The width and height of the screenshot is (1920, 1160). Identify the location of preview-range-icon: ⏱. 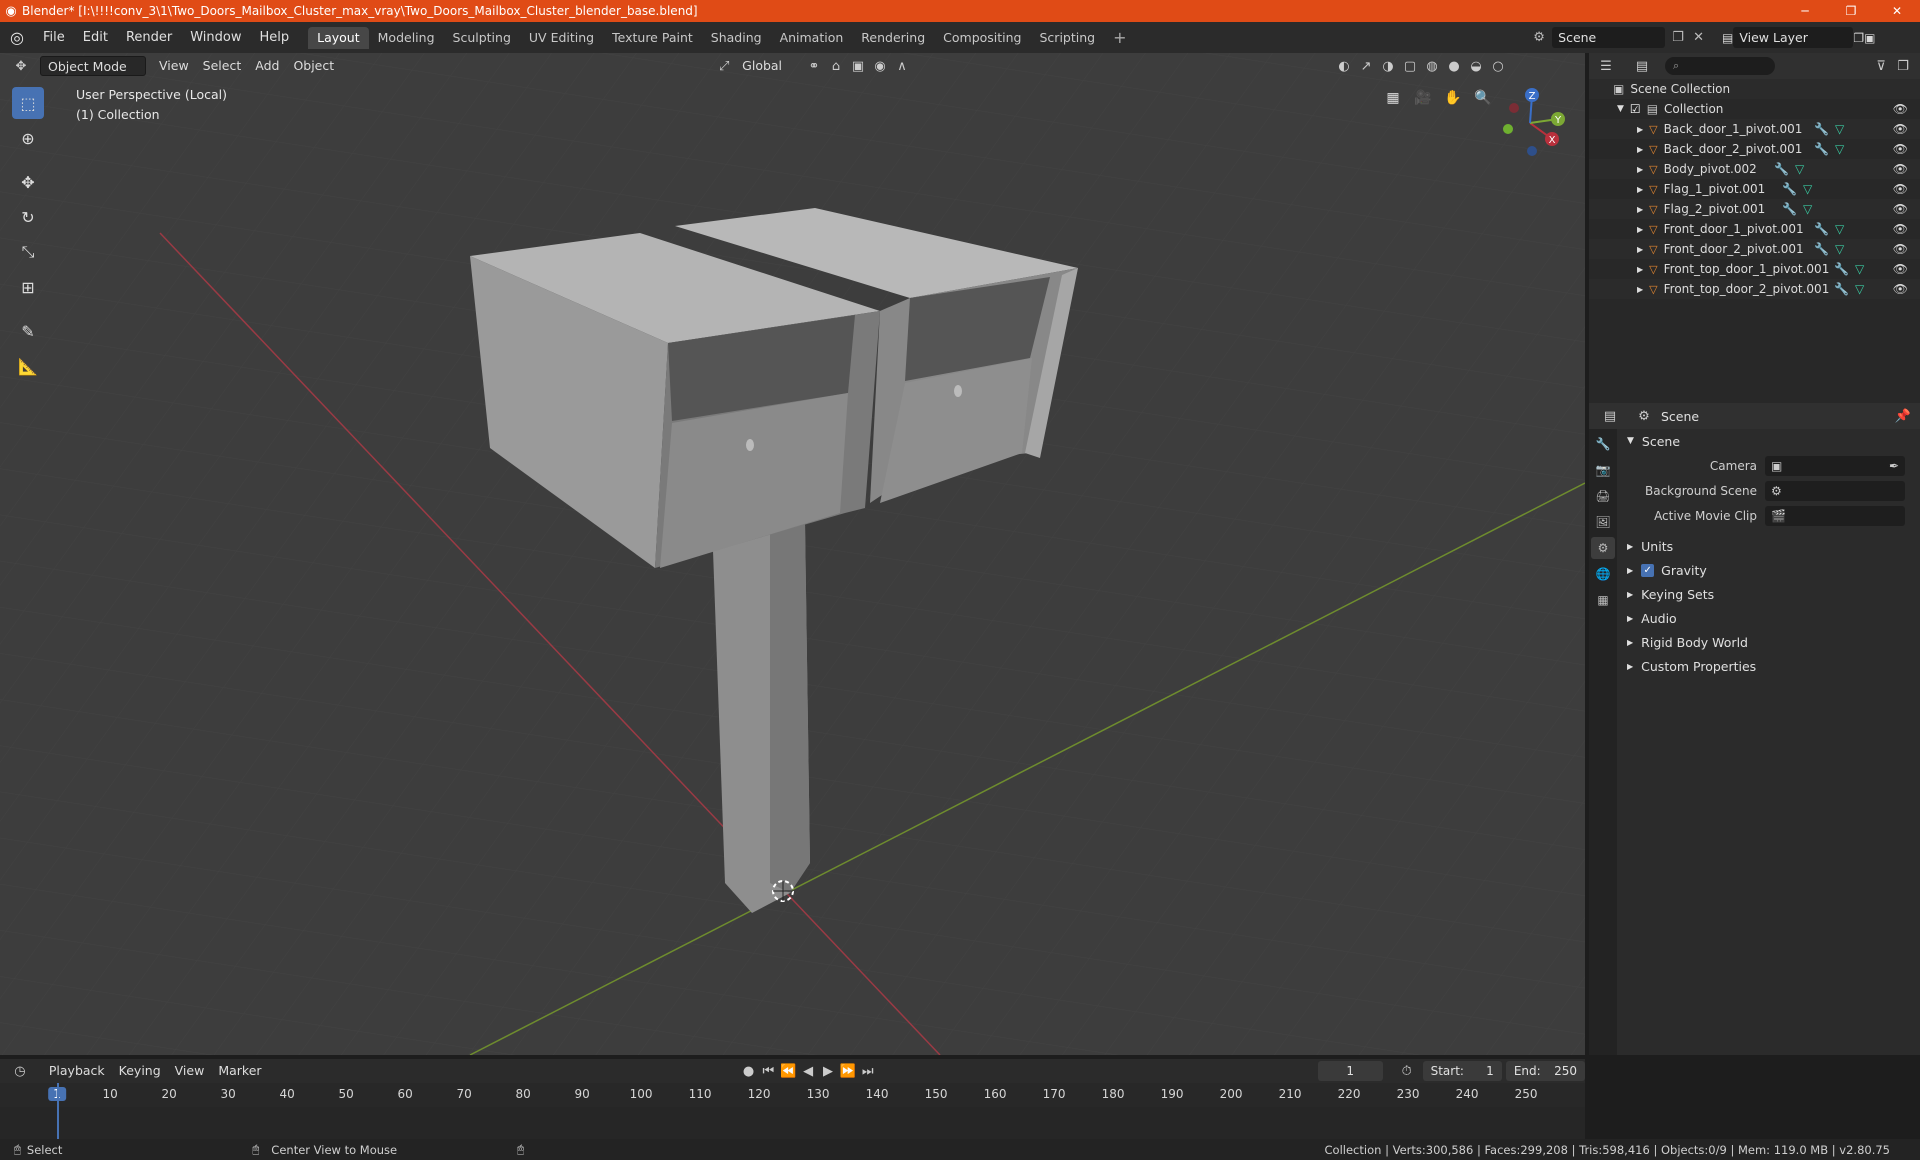
(1407, 1071).